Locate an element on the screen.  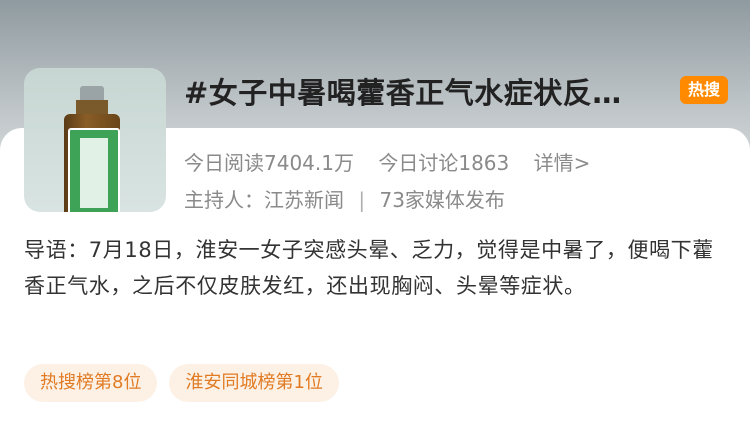
topic-host-info: 主持人：江苏新闻 | 73家媒体发布 is located at coordinates (344, 198).